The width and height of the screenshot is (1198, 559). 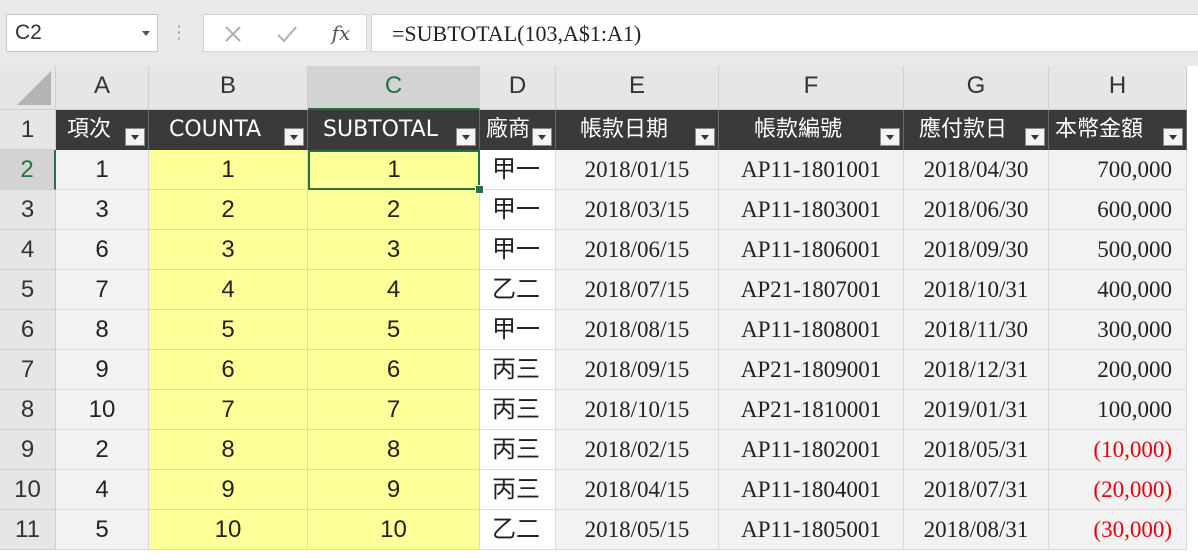 What do you see at coordinates (811, 490) in the screenshot?
I see `table-cell: AP11-1804001` at bounding box center [811, 490].